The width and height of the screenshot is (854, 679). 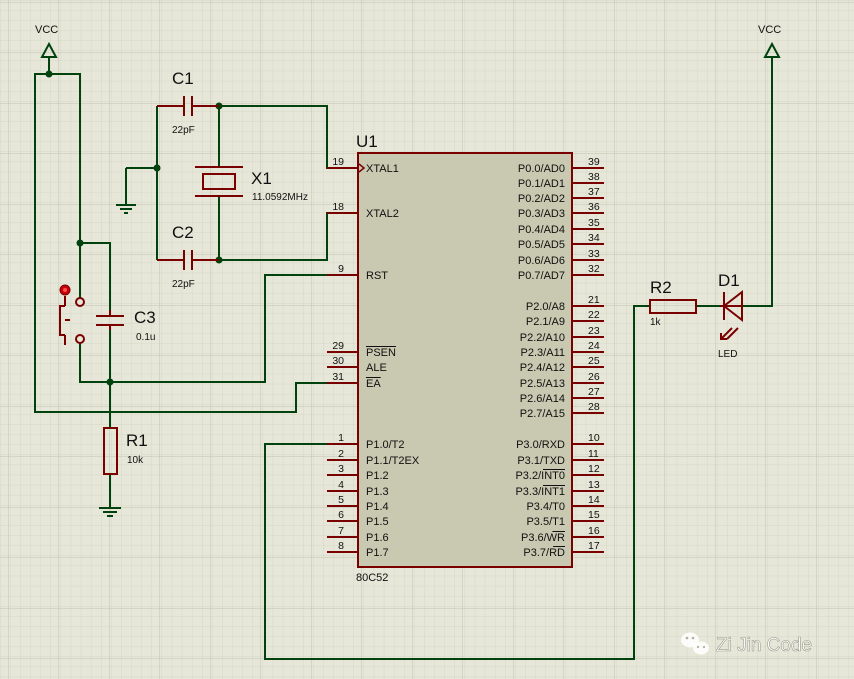 What do you see at coordinates (594, 485) in the screenshot?
I see `pin-number: 13` at bounding box center [594, 485].